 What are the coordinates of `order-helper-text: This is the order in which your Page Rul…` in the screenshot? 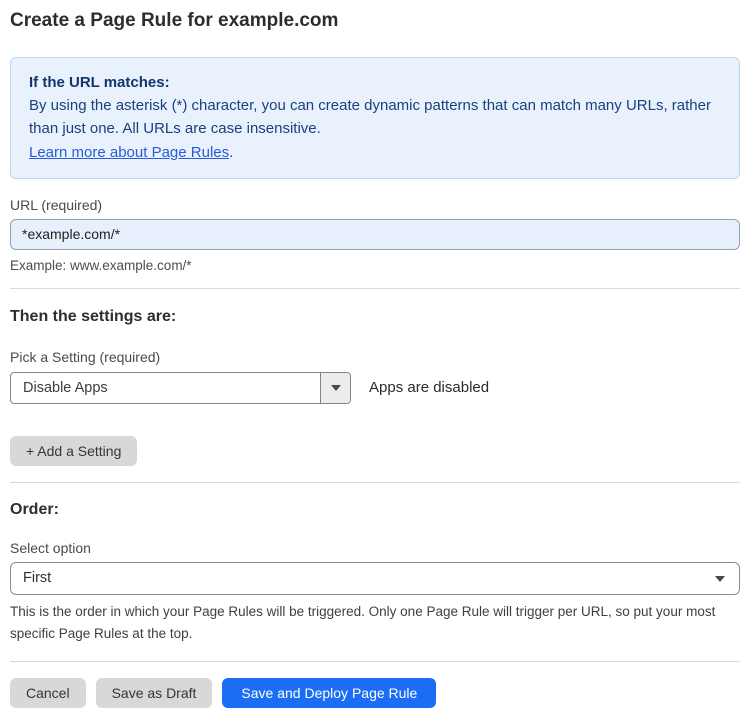 It's located at (363, 622).